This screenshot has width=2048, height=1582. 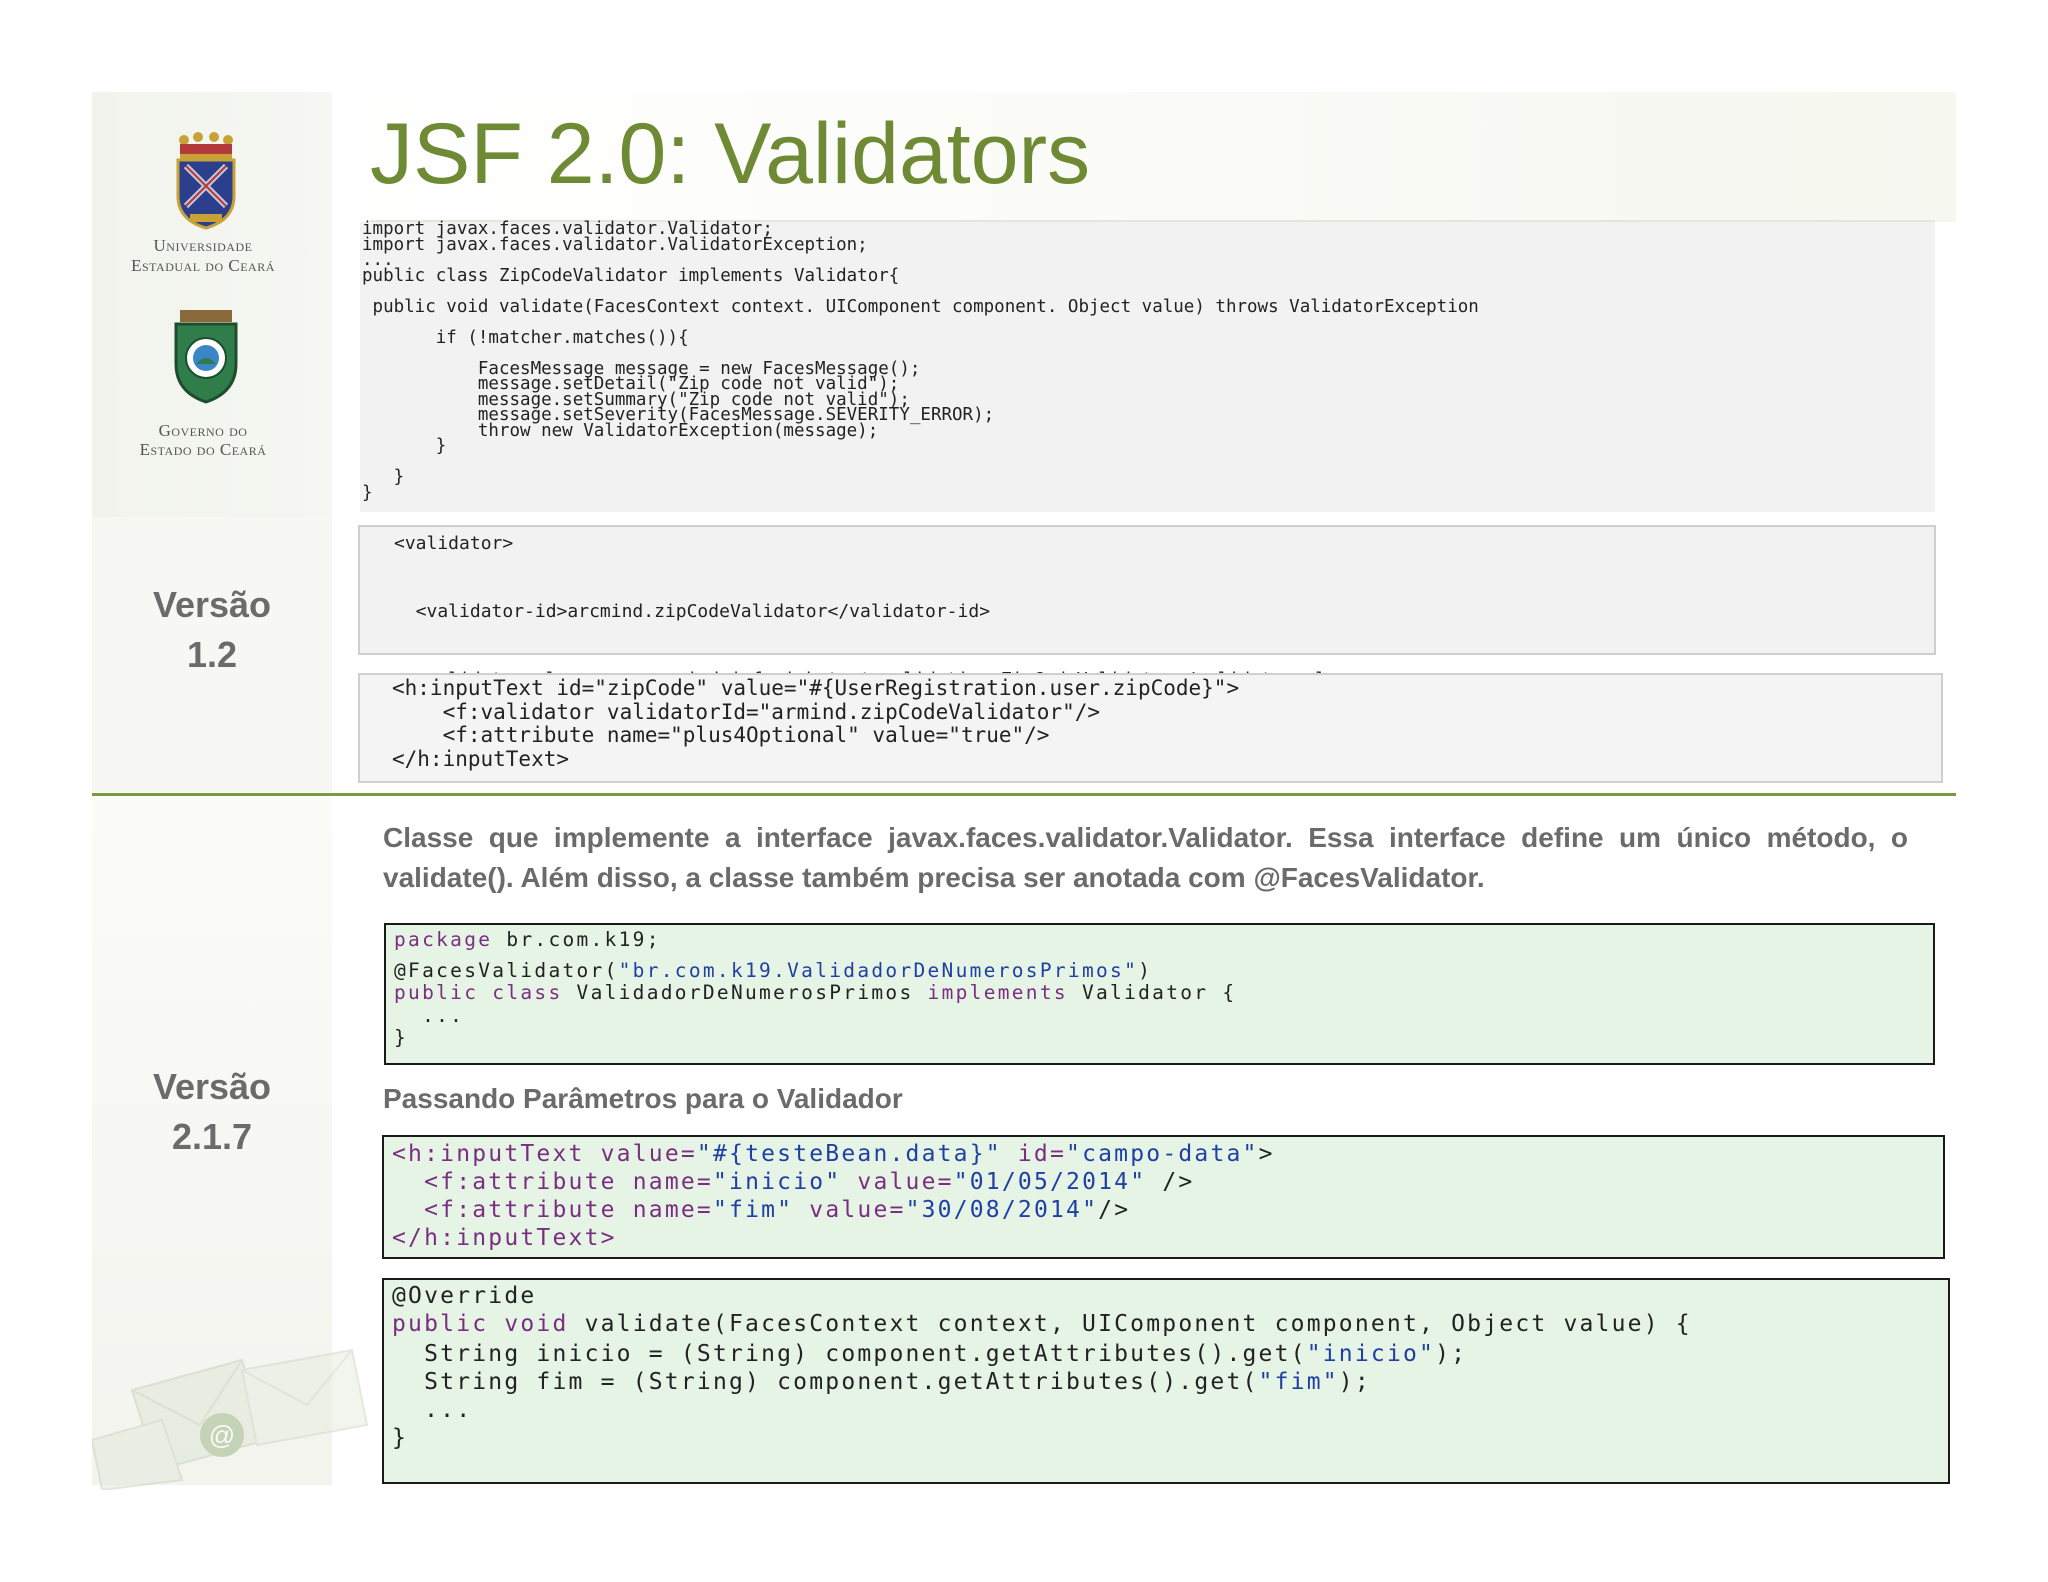 I want to click on code-b-l1-end: >, so click(x=1266, y=1154).